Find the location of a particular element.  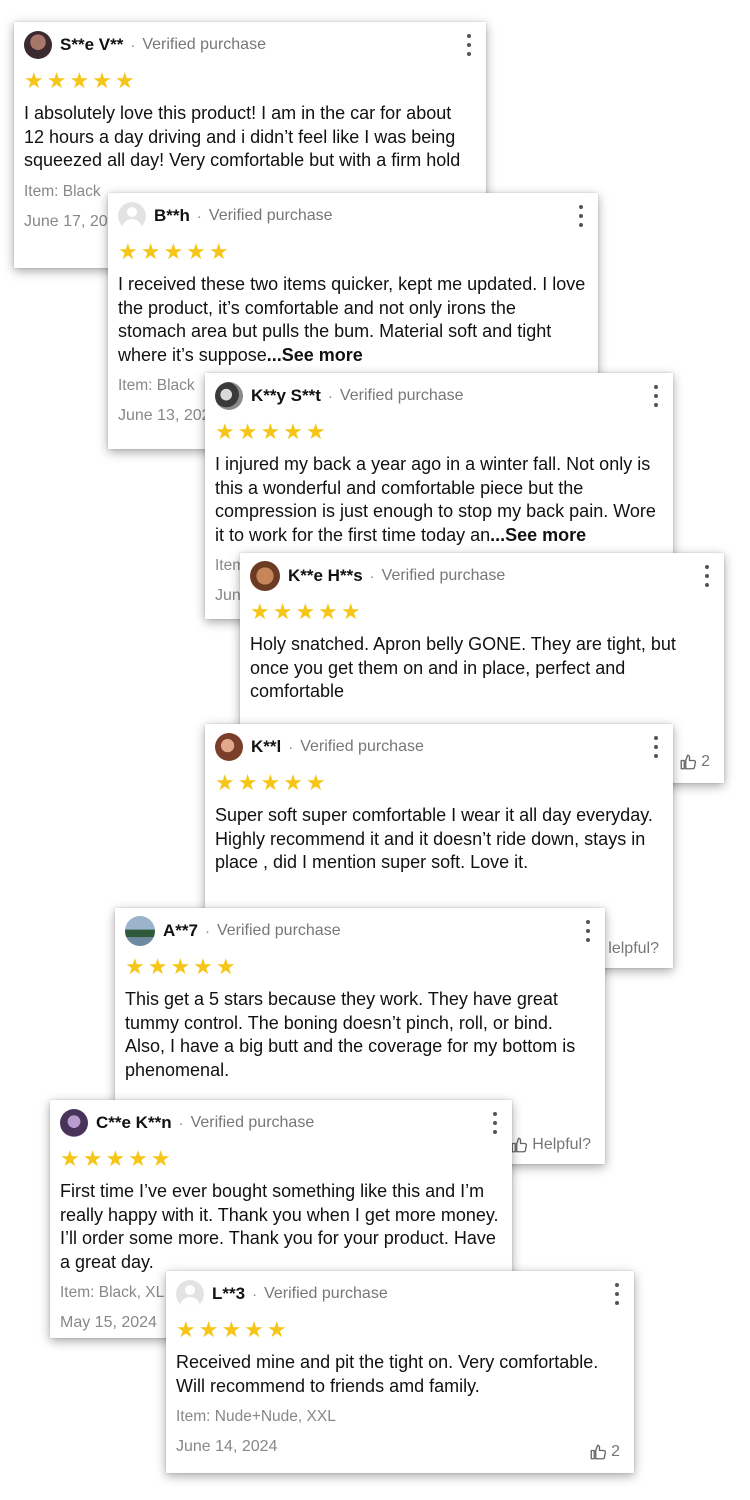

review-header: K**y S**t · Verified purchase is located at coordinates (439, 396).